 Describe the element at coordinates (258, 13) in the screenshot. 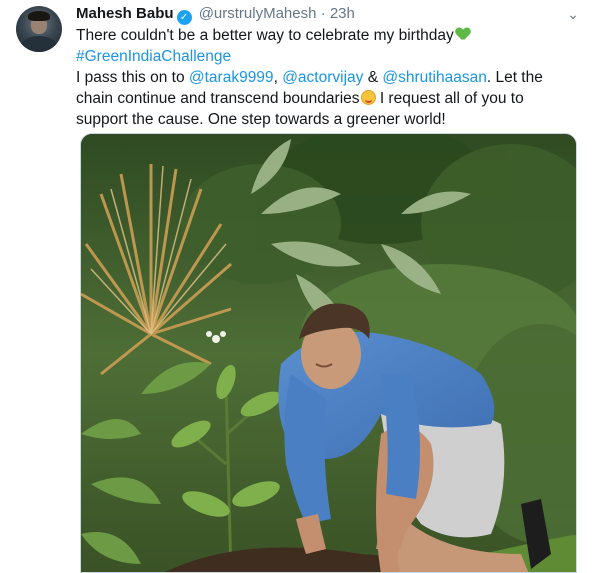

I see `author-handle: @urstrulyMahesh` at that location.